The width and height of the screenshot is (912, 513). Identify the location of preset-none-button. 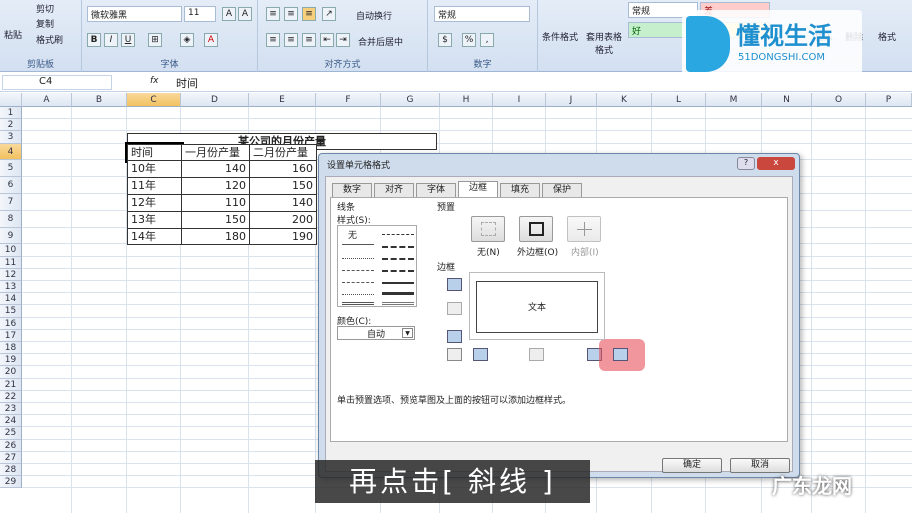
(488, 229).